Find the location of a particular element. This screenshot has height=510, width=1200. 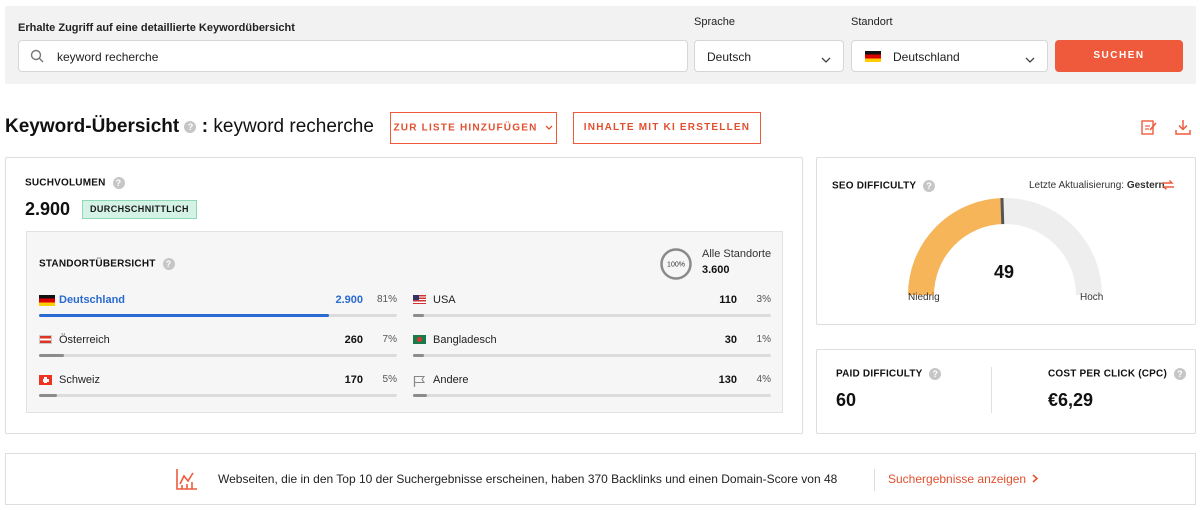

location-overview-title: STANDORTÜBERSICHT ? is located at coordinates (107, 264).